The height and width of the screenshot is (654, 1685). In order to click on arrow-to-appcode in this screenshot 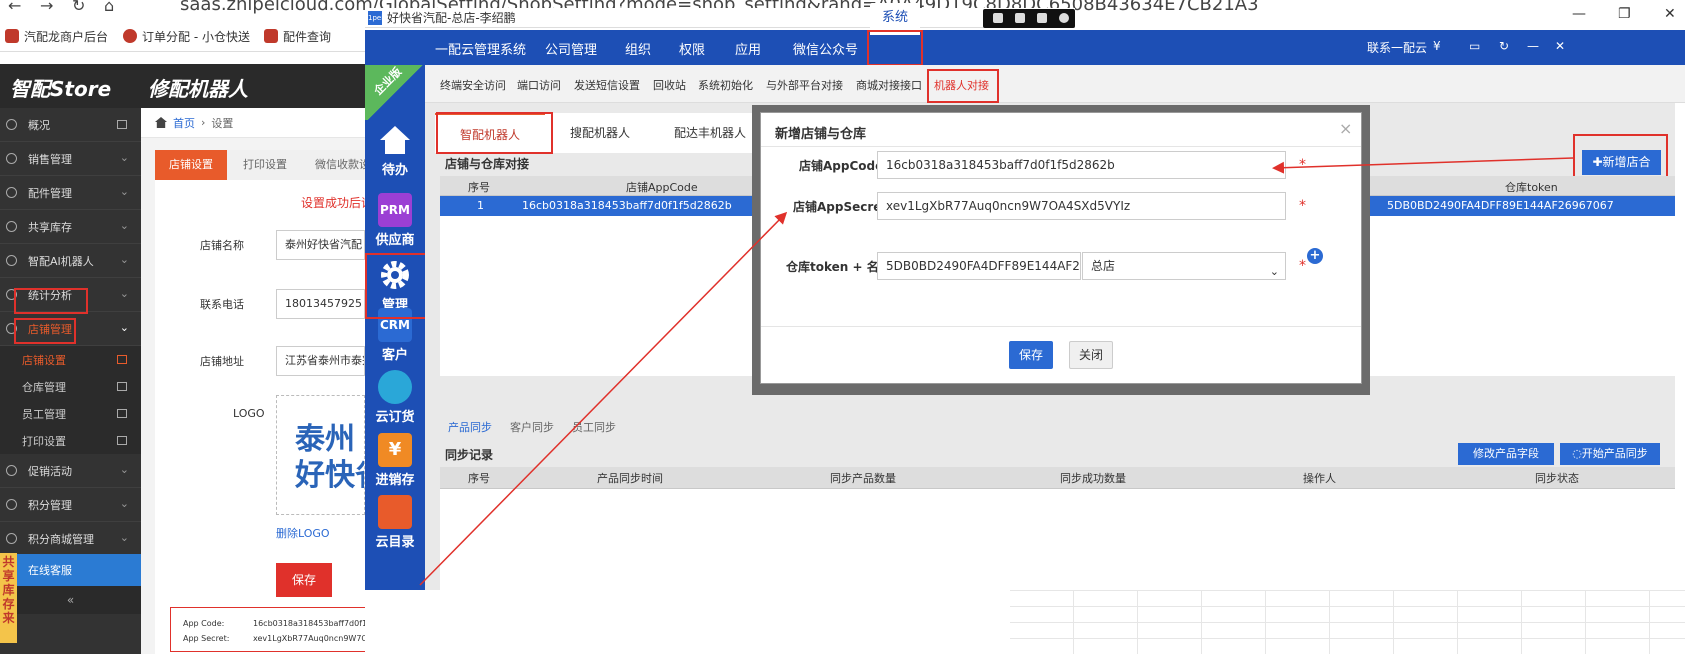, I will do `click(1423, 165)`.